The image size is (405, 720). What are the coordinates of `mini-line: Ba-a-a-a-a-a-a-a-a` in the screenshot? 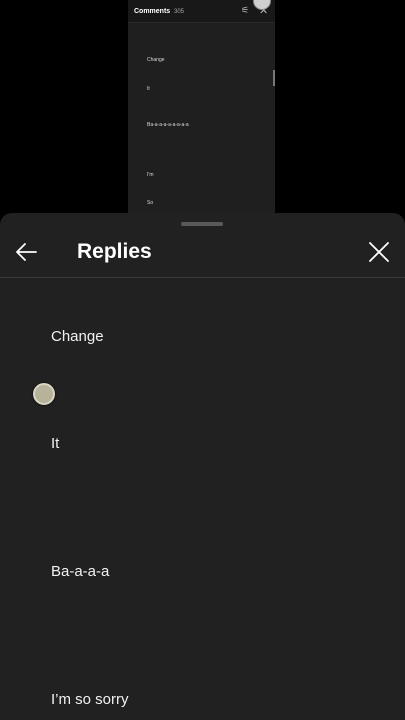 It's located at (168, 125).